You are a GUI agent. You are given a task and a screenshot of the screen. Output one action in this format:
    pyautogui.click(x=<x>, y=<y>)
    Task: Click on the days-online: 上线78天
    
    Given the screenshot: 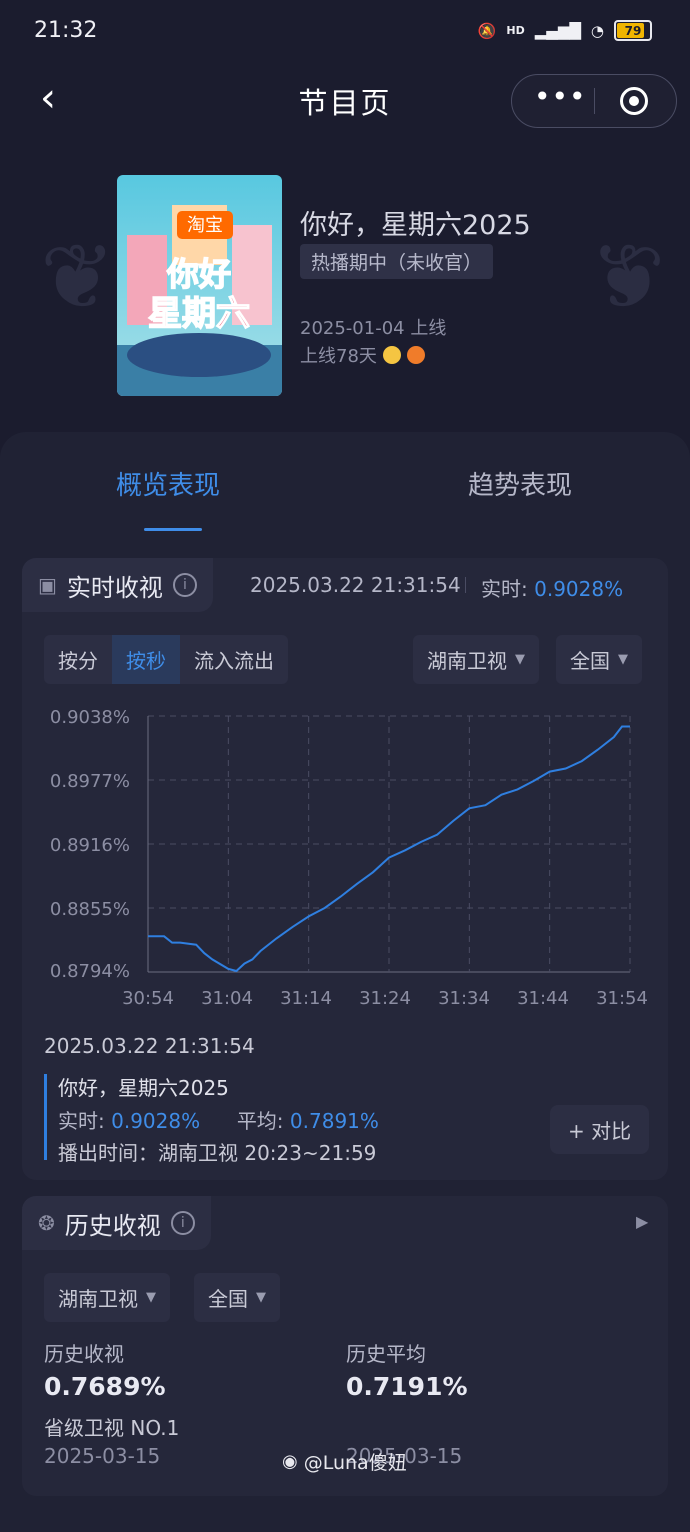 What is the action you would take?
    pyautogui.click(x=362, y=355)
    